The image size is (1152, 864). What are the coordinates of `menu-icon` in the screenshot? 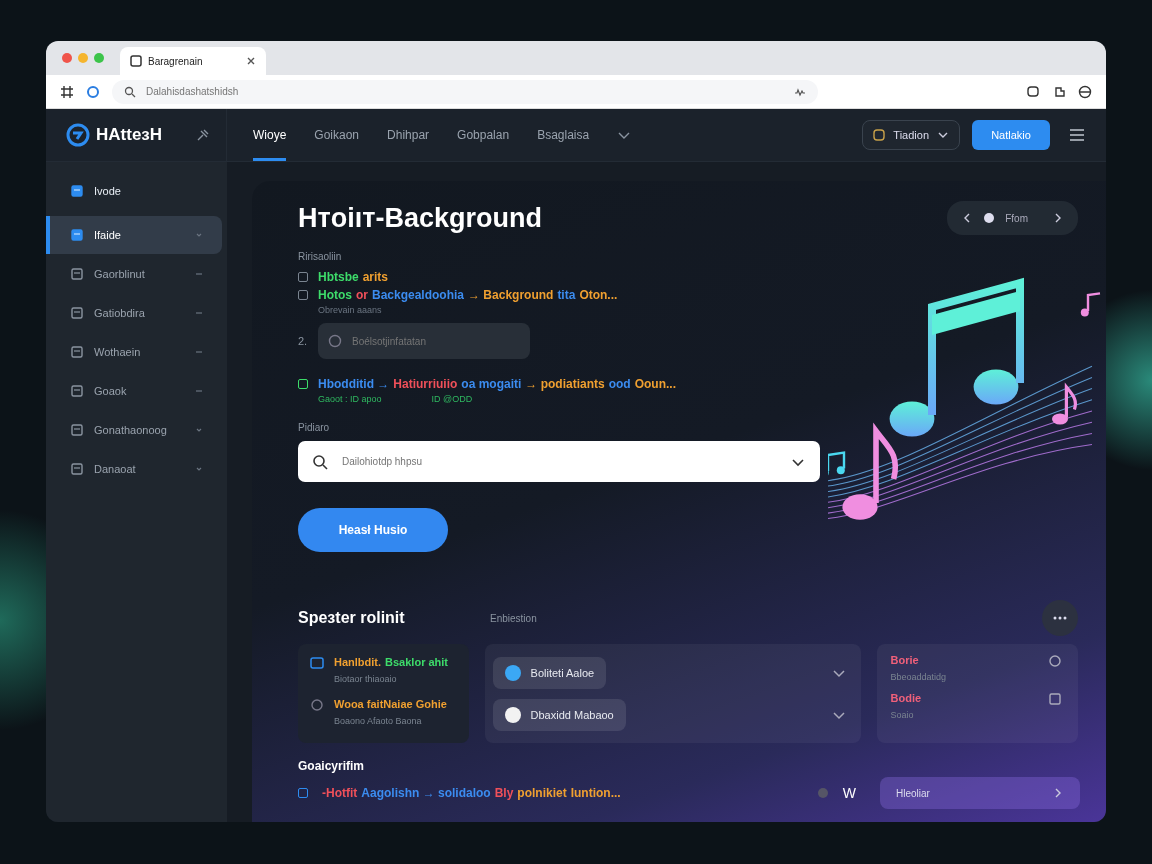 It's located at (1077, 135).